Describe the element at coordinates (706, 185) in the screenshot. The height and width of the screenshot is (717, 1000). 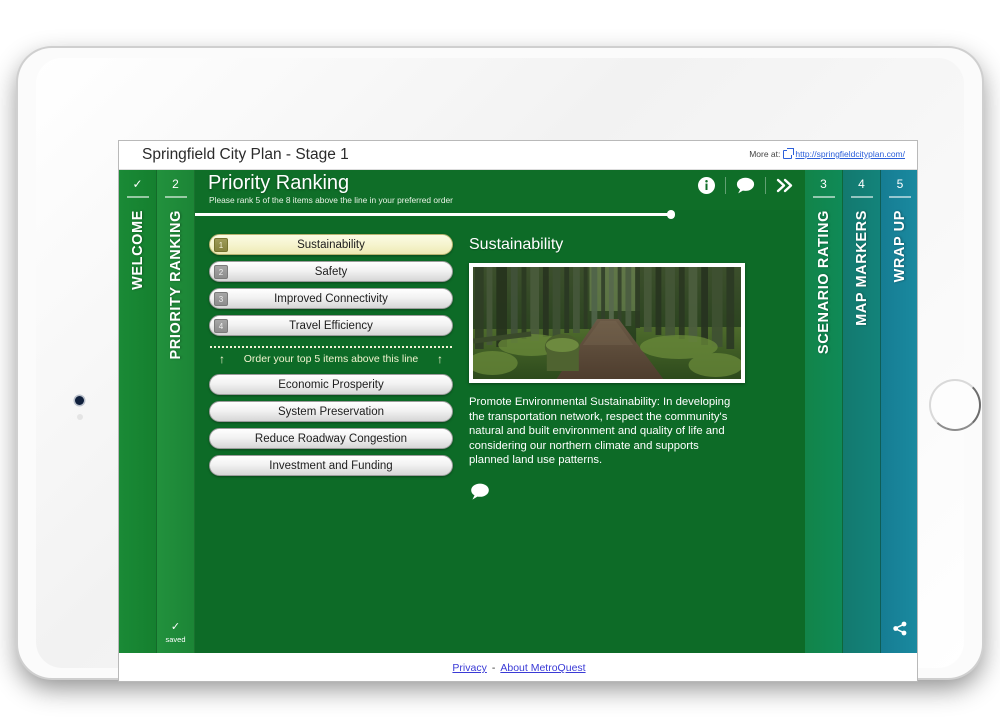
I see `info-icon` at that location.